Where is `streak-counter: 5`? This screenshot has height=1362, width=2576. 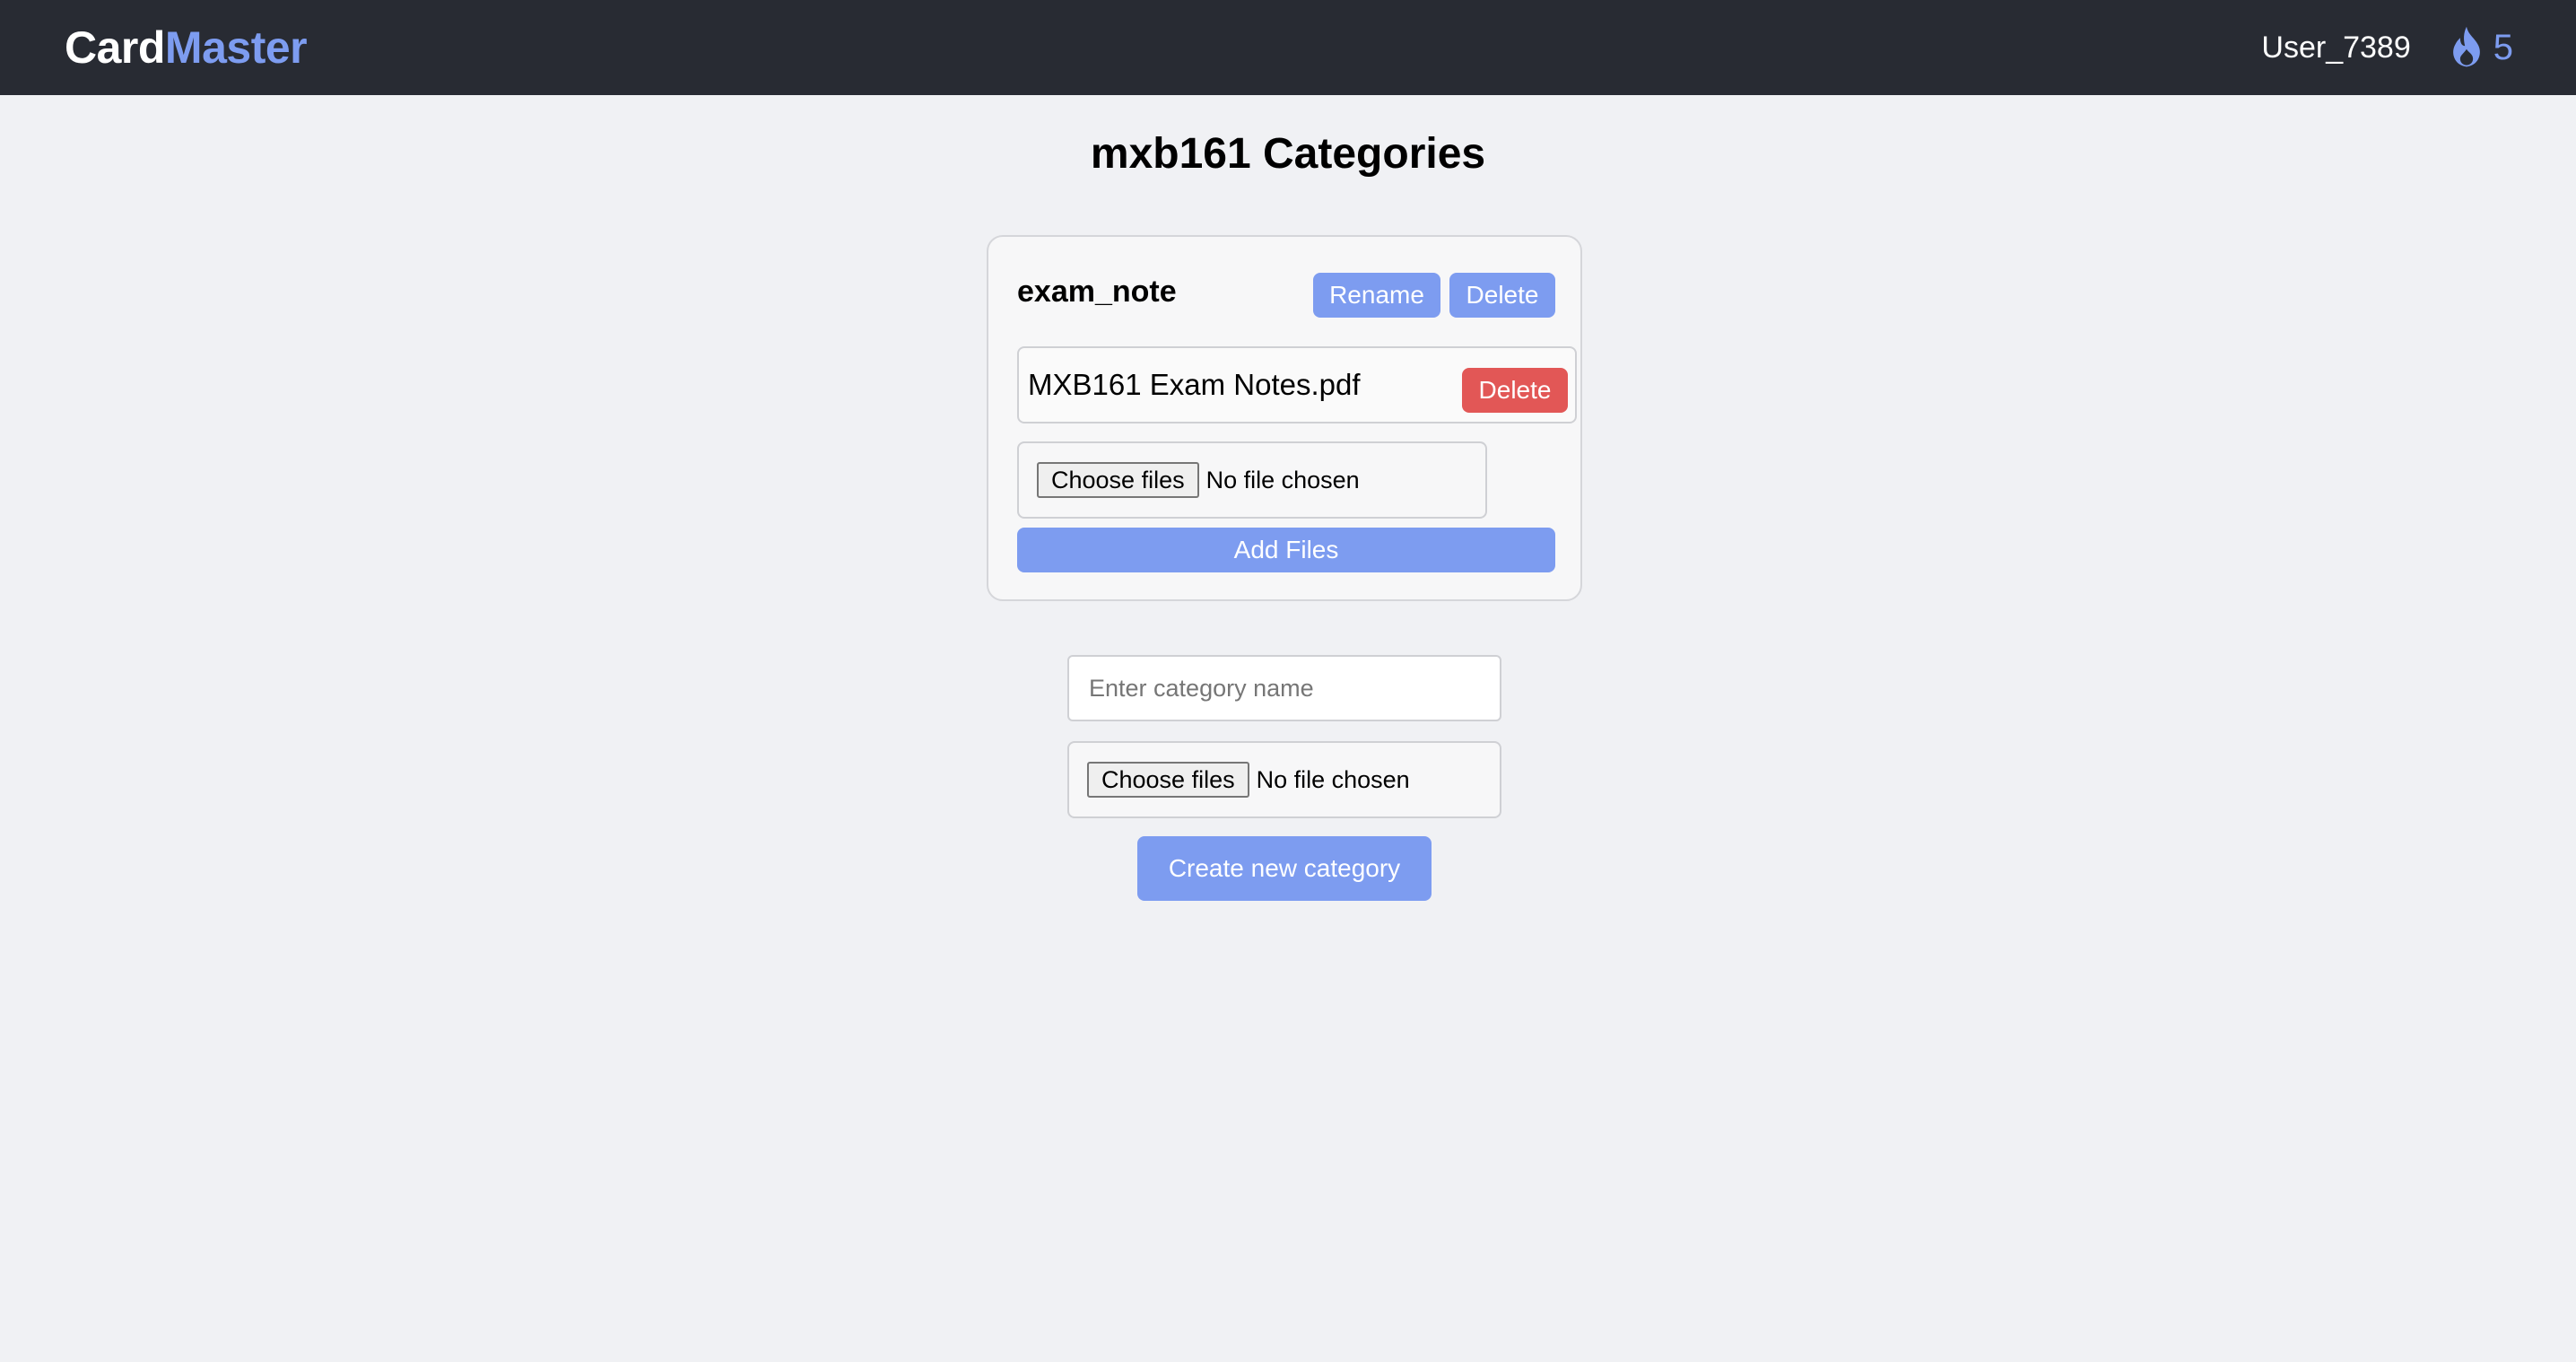 streak-counter: 5 is located at coordinates (2480, 48).